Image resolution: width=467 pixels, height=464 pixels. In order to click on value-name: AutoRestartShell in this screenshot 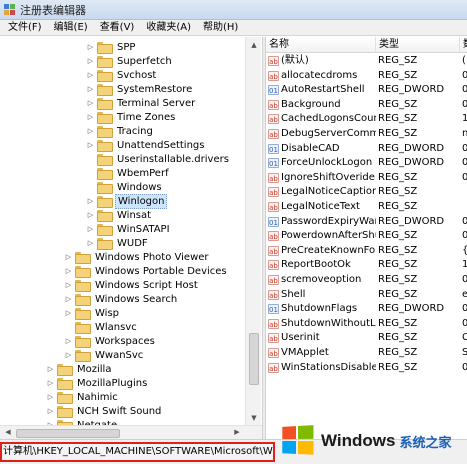, I will do `click(323, 90)`.